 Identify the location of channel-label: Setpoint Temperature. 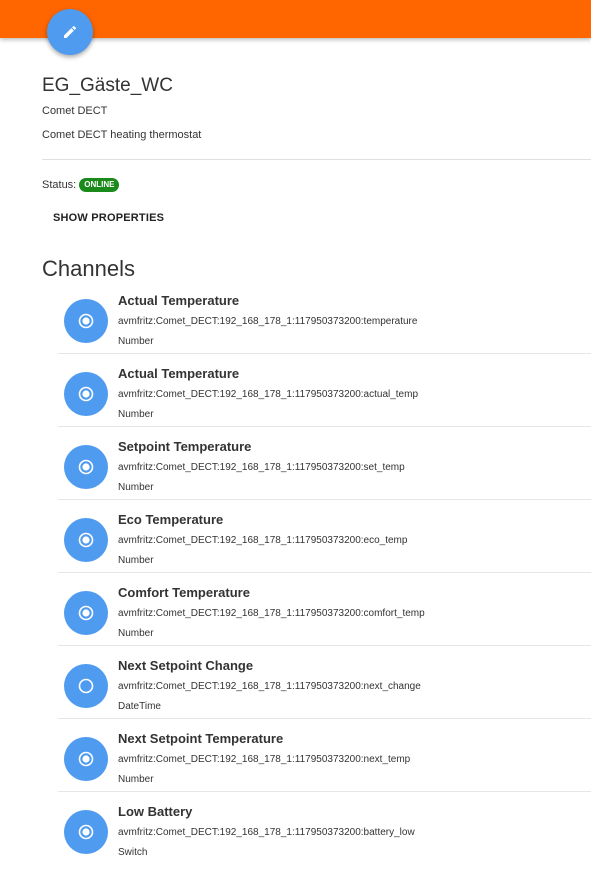
(185, 446).